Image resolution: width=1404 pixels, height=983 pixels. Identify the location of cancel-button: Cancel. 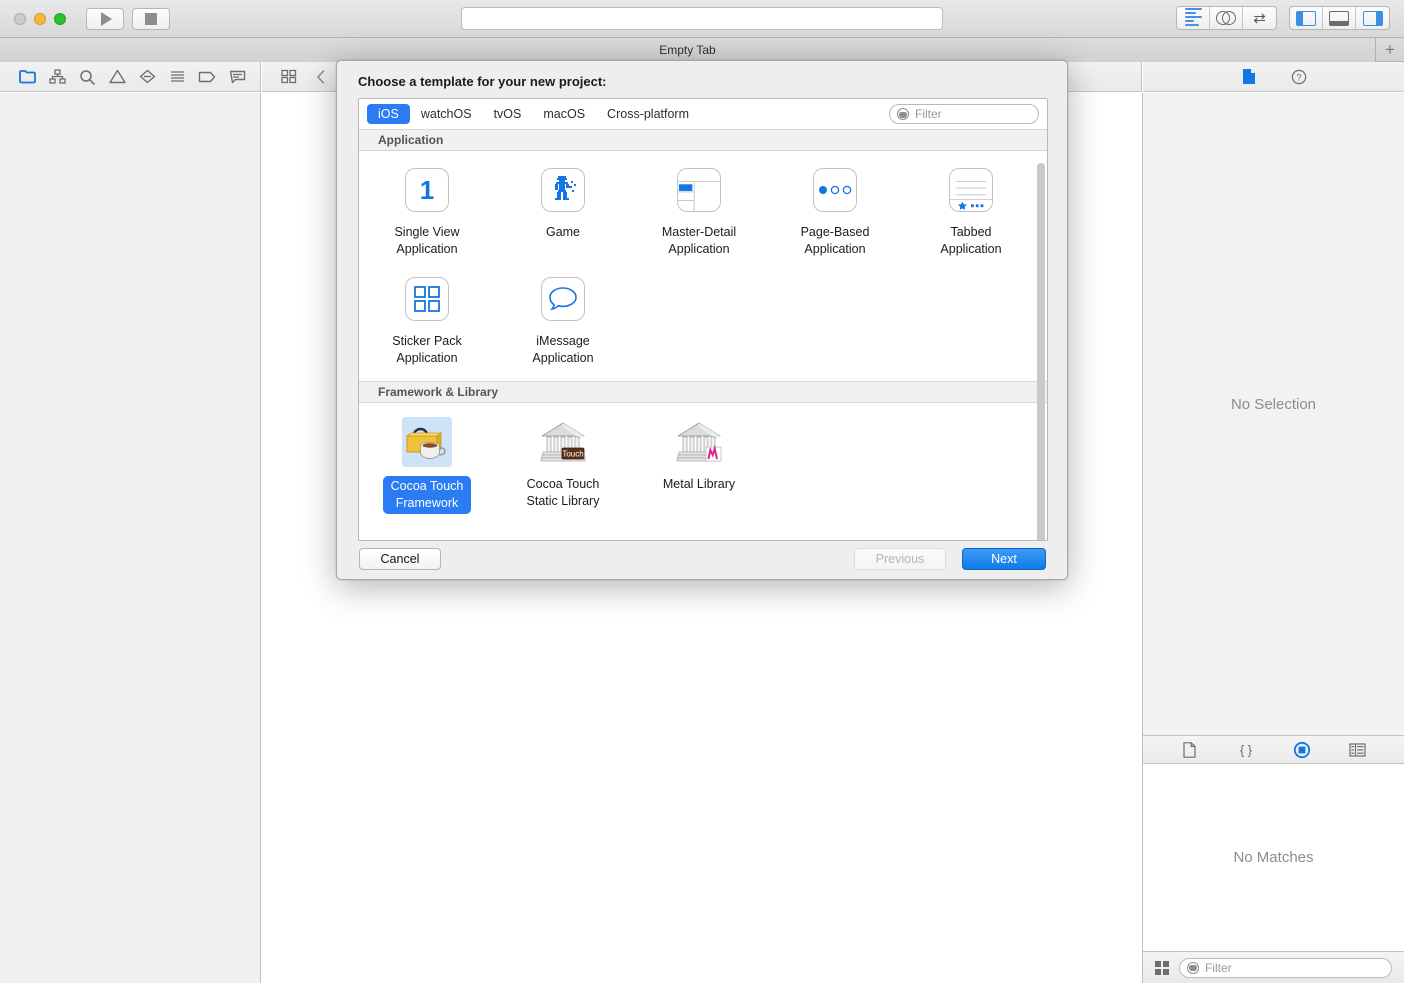
(400, 559).